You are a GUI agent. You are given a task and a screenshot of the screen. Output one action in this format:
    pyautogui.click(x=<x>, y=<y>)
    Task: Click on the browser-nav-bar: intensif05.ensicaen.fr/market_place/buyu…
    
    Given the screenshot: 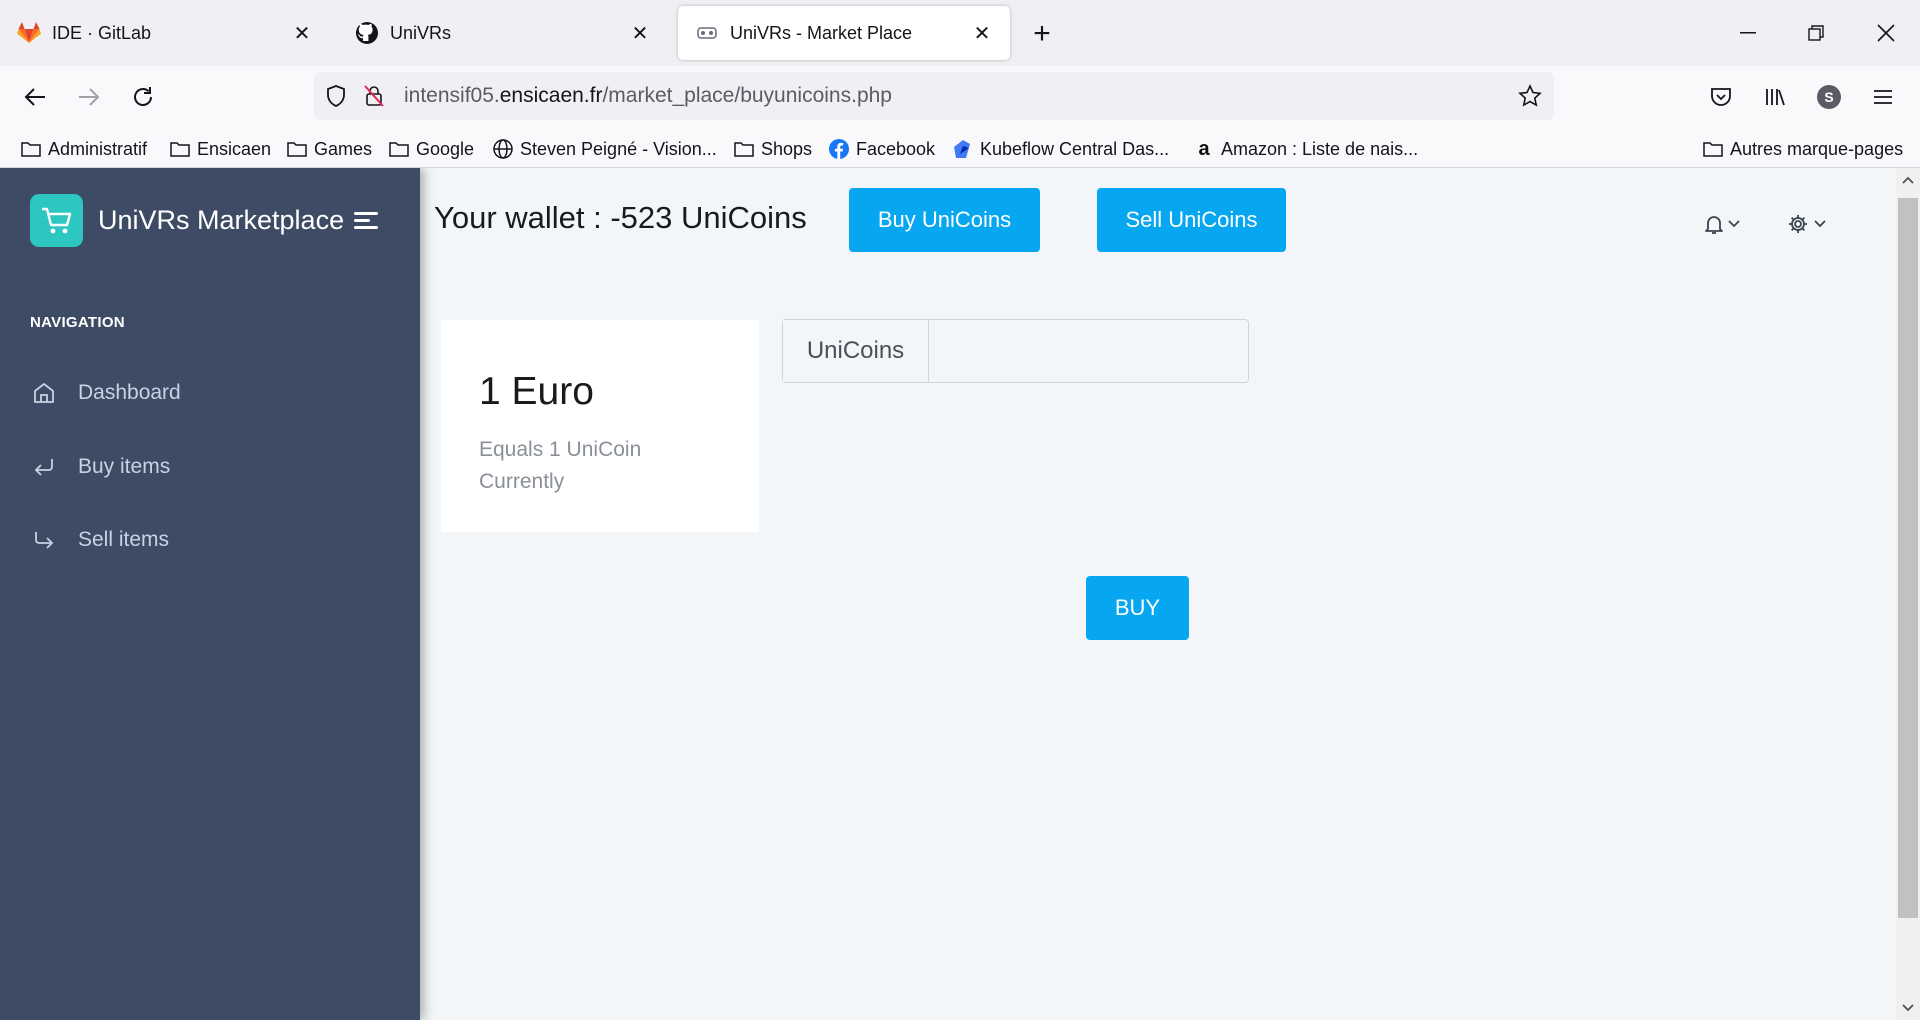 What is the action you would take?
    pyautogui.click(x=960, y=97)
    